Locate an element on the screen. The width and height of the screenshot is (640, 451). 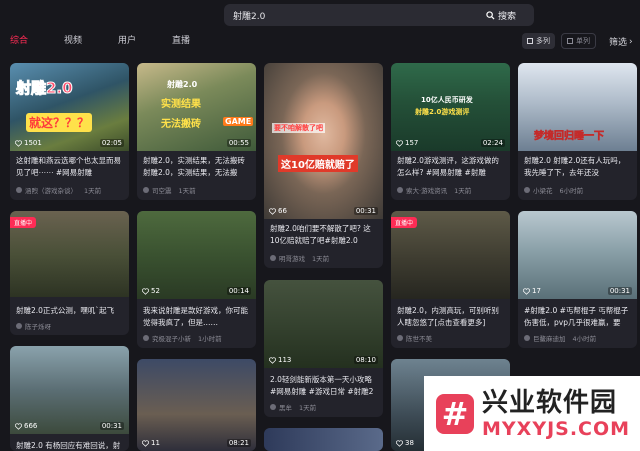
single-column-label: 单列 is located at coordinates (583, 41).